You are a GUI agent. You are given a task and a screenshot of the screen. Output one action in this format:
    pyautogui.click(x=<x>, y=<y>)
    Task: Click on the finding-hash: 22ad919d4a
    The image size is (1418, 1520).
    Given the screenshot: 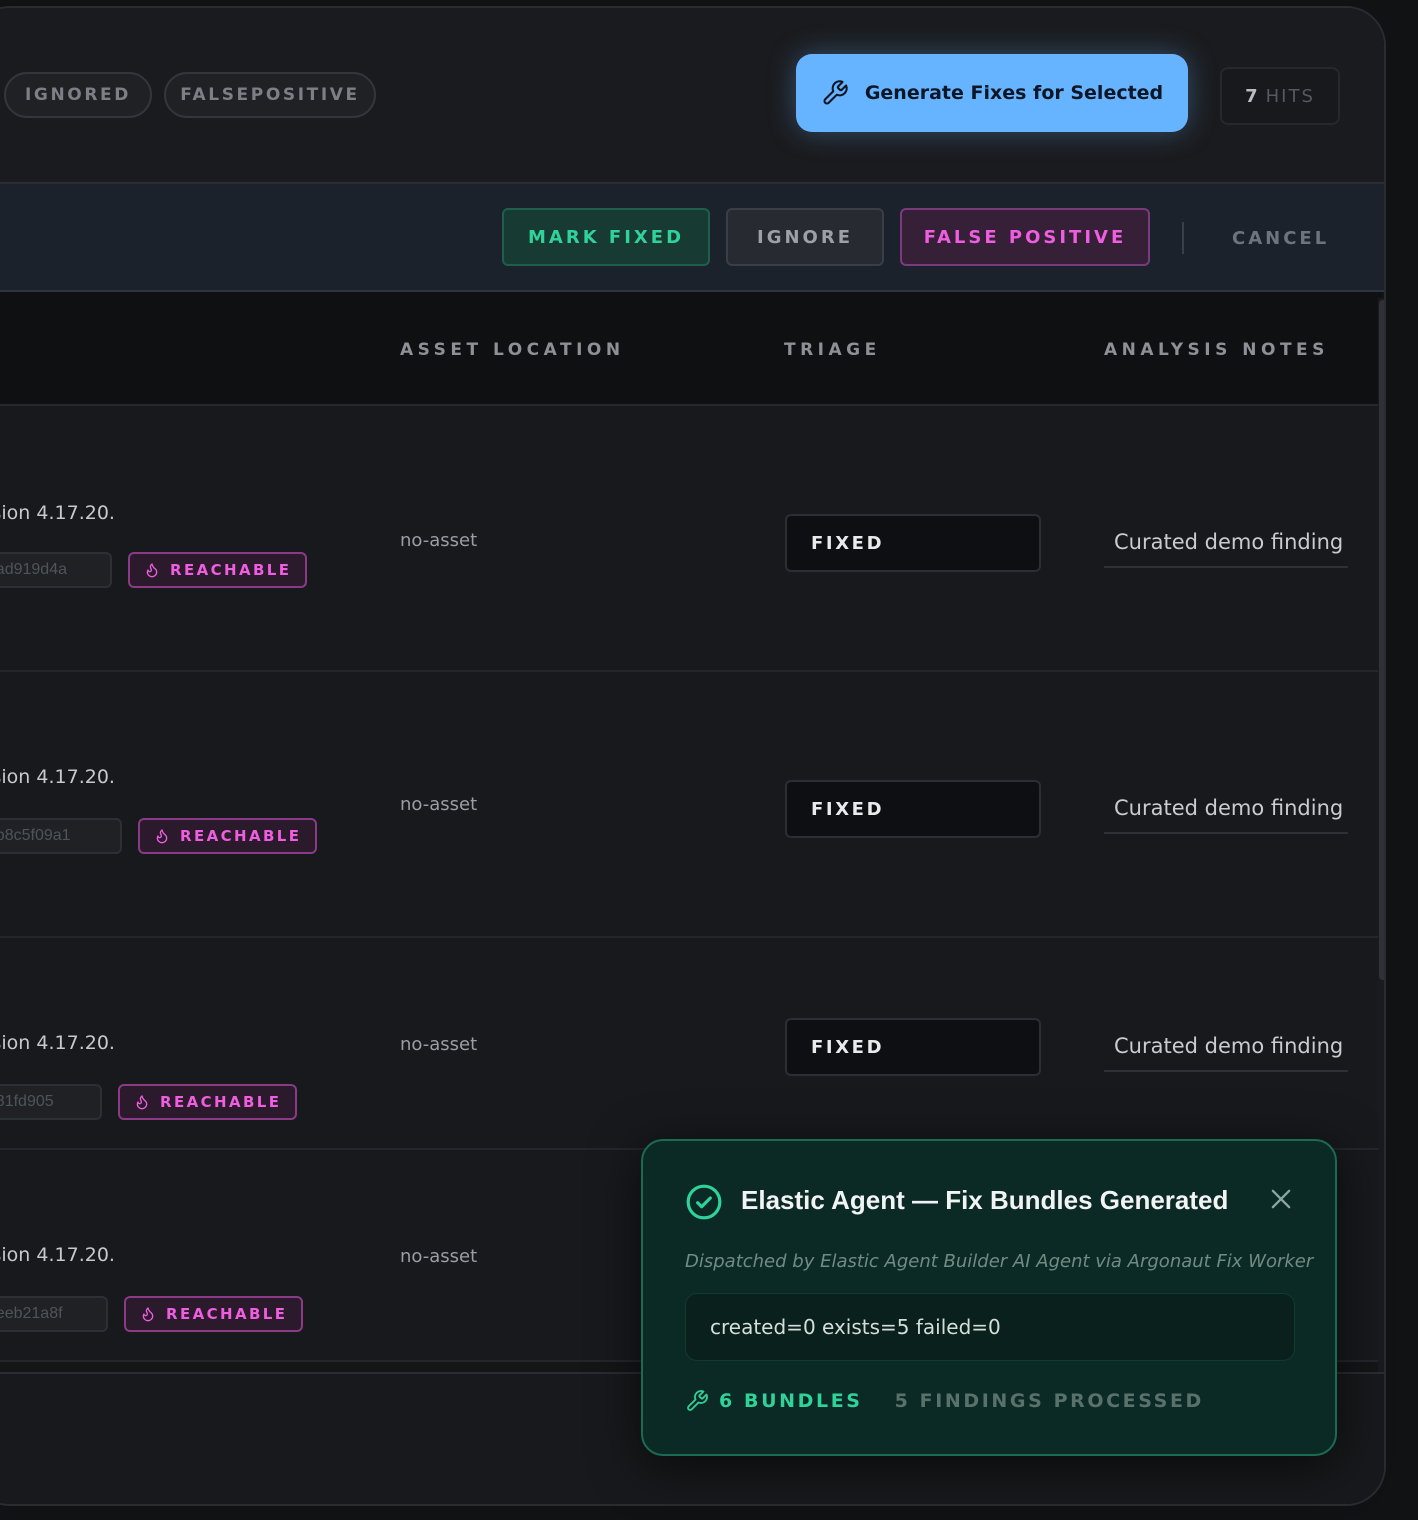 What is the action you would take?
    pyautogui.click(x=56, y=570)
    